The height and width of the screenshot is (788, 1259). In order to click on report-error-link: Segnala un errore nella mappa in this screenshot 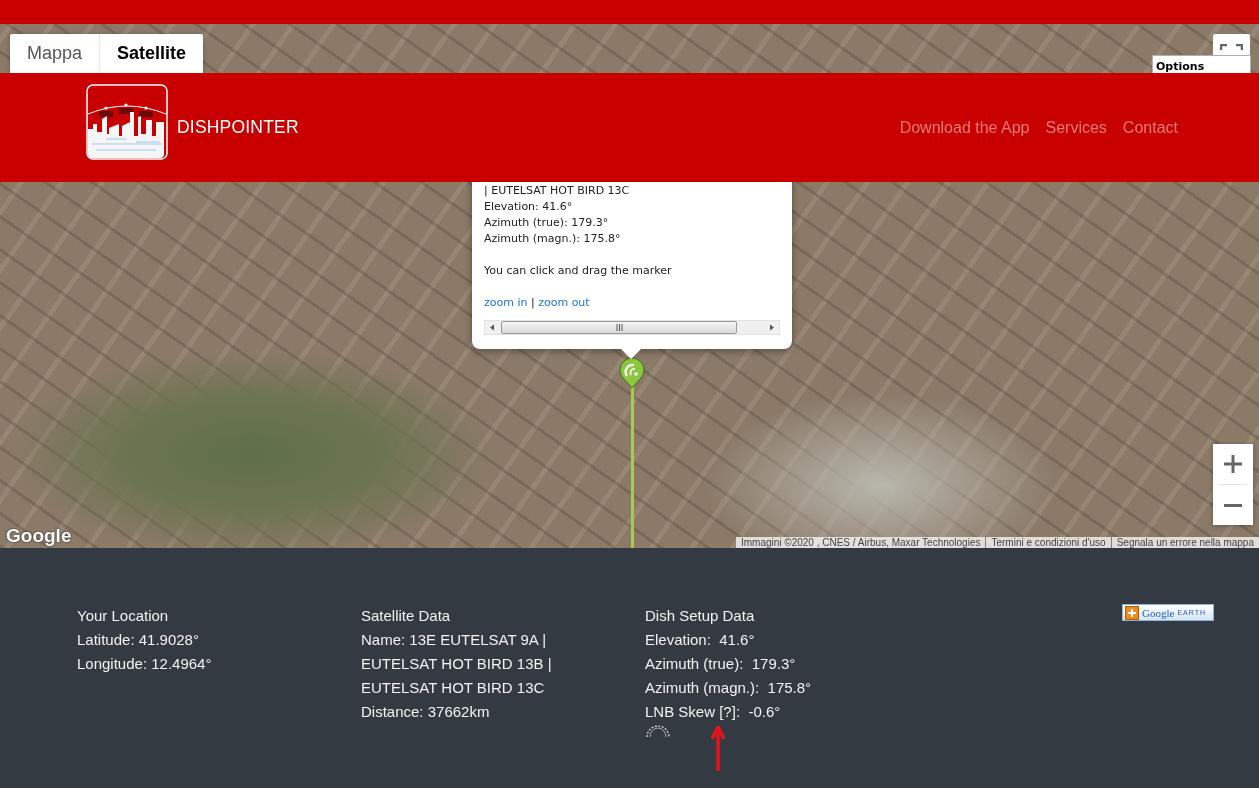, I will do `click(1185, 542)`.